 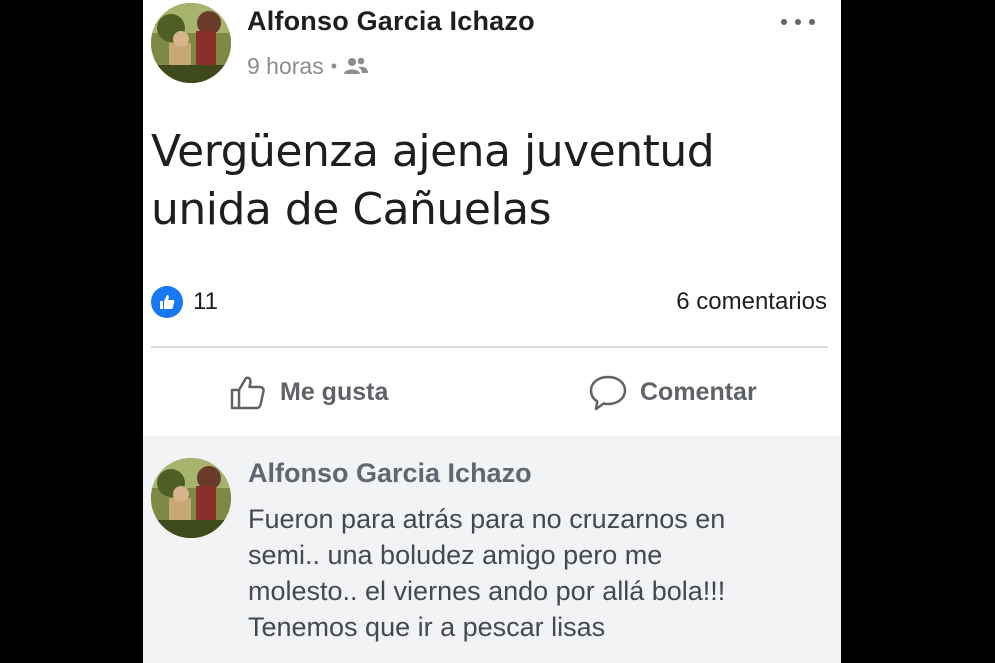 What do you see at coordinates (184, 302) in the screenshot?
I see `reactions-summary: 11` at bounding box center [184, 302].